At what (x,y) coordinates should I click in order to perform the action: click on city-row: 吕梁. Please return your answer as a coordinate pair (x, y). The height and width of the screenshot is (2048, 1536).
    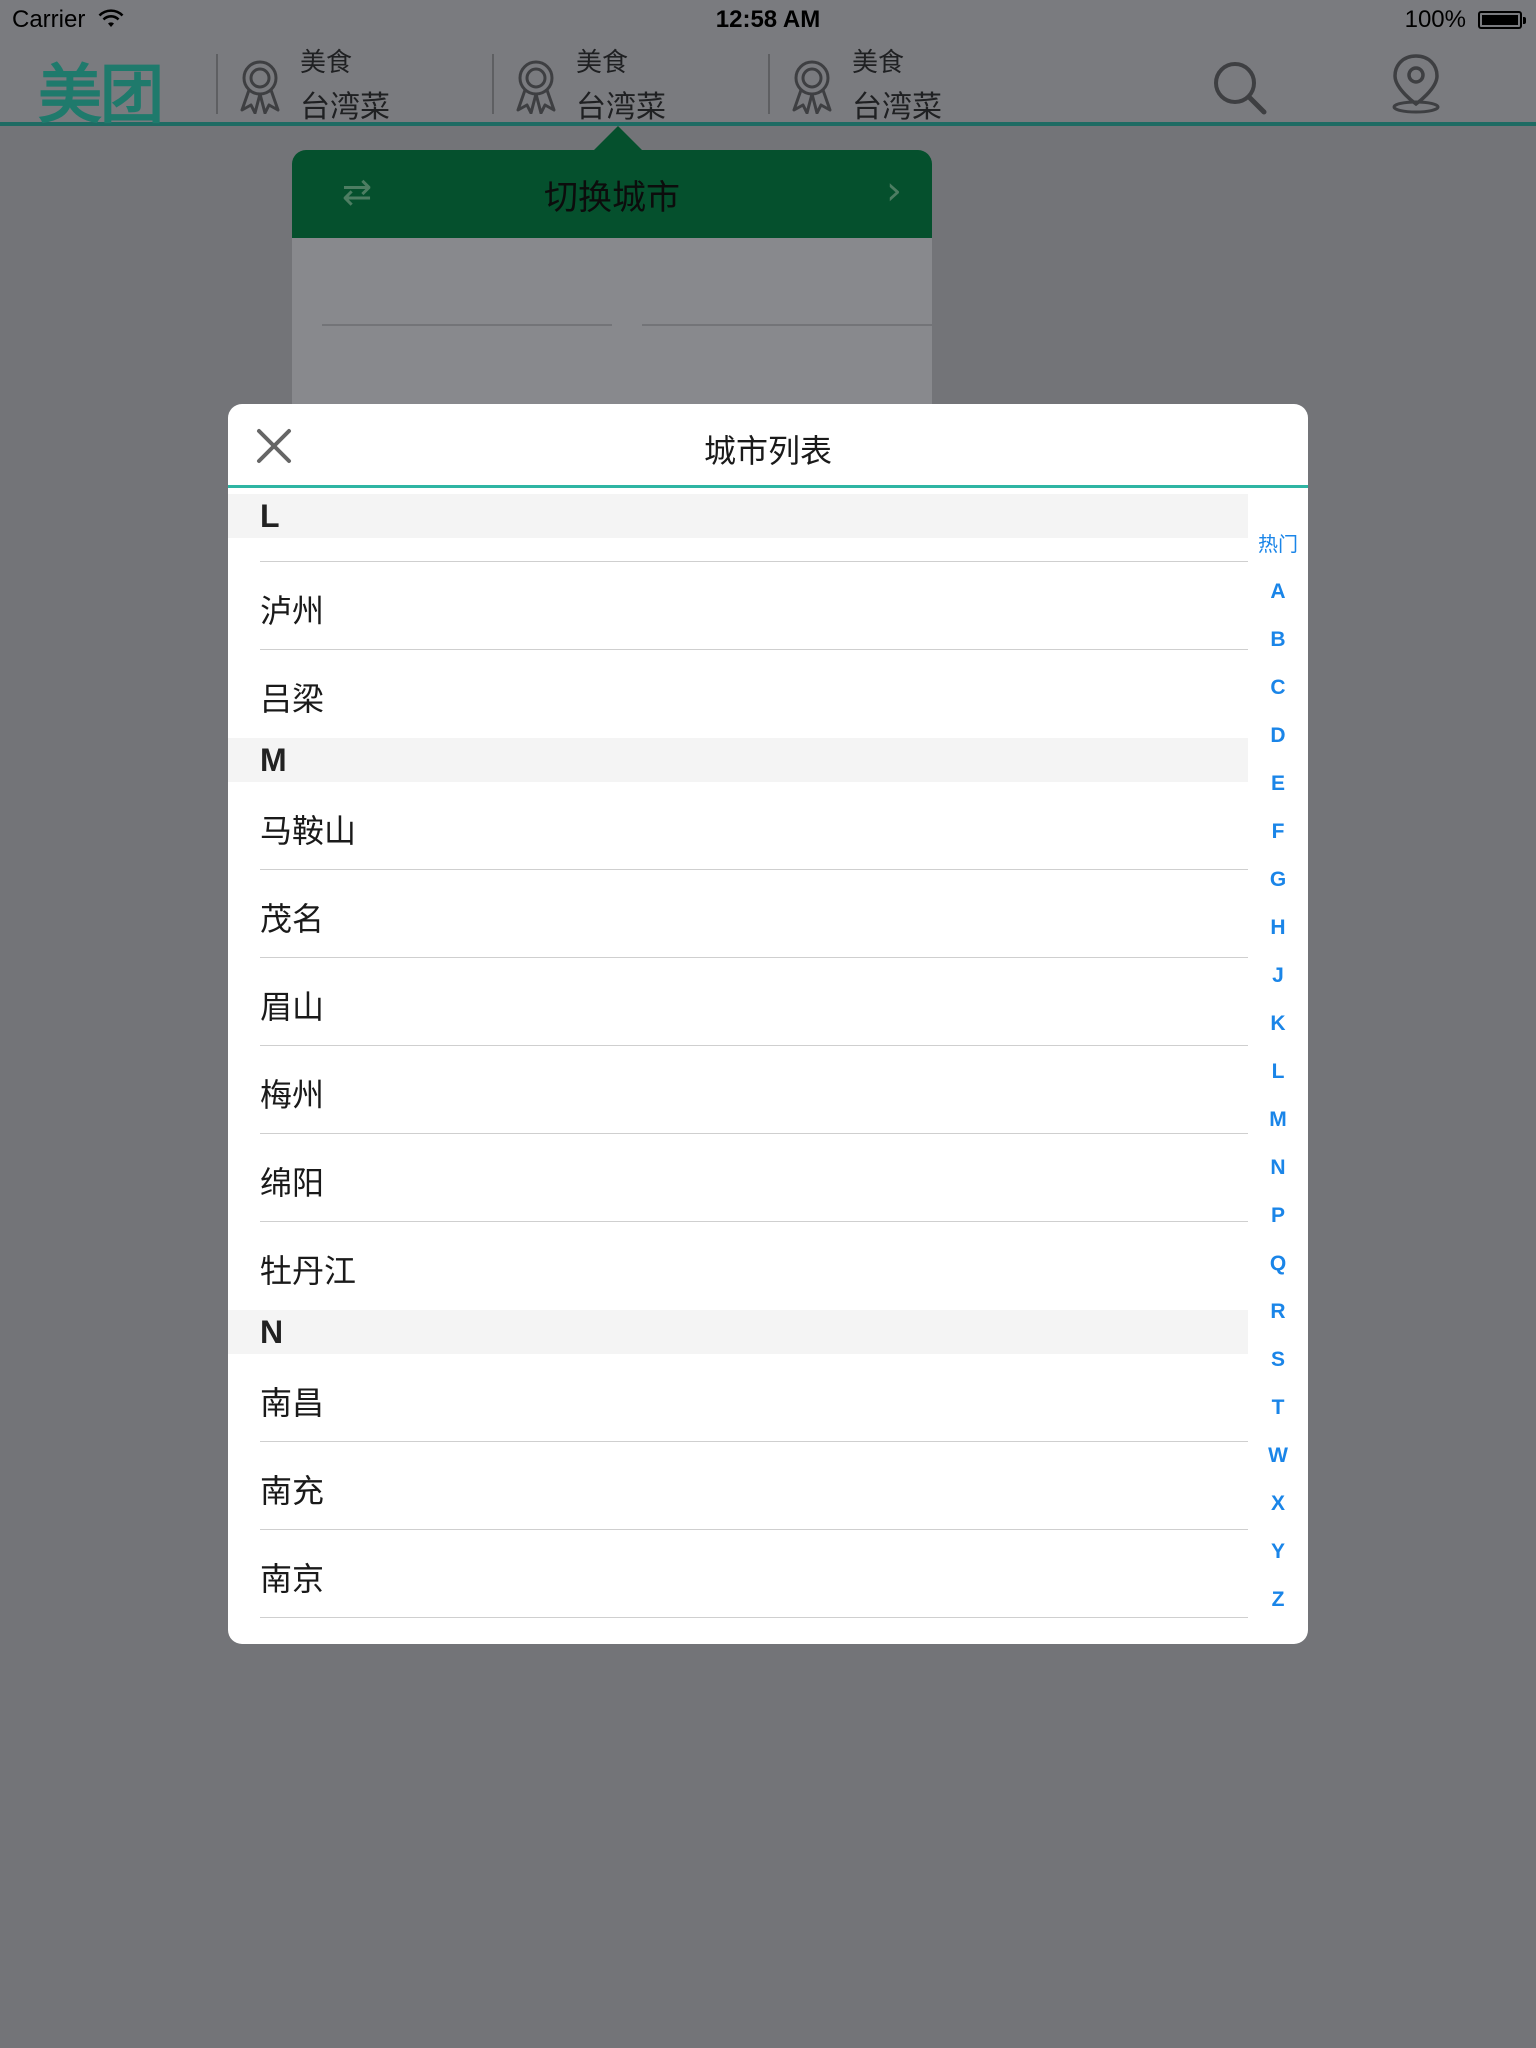
    Looking at the image, I should click on (738, 694).